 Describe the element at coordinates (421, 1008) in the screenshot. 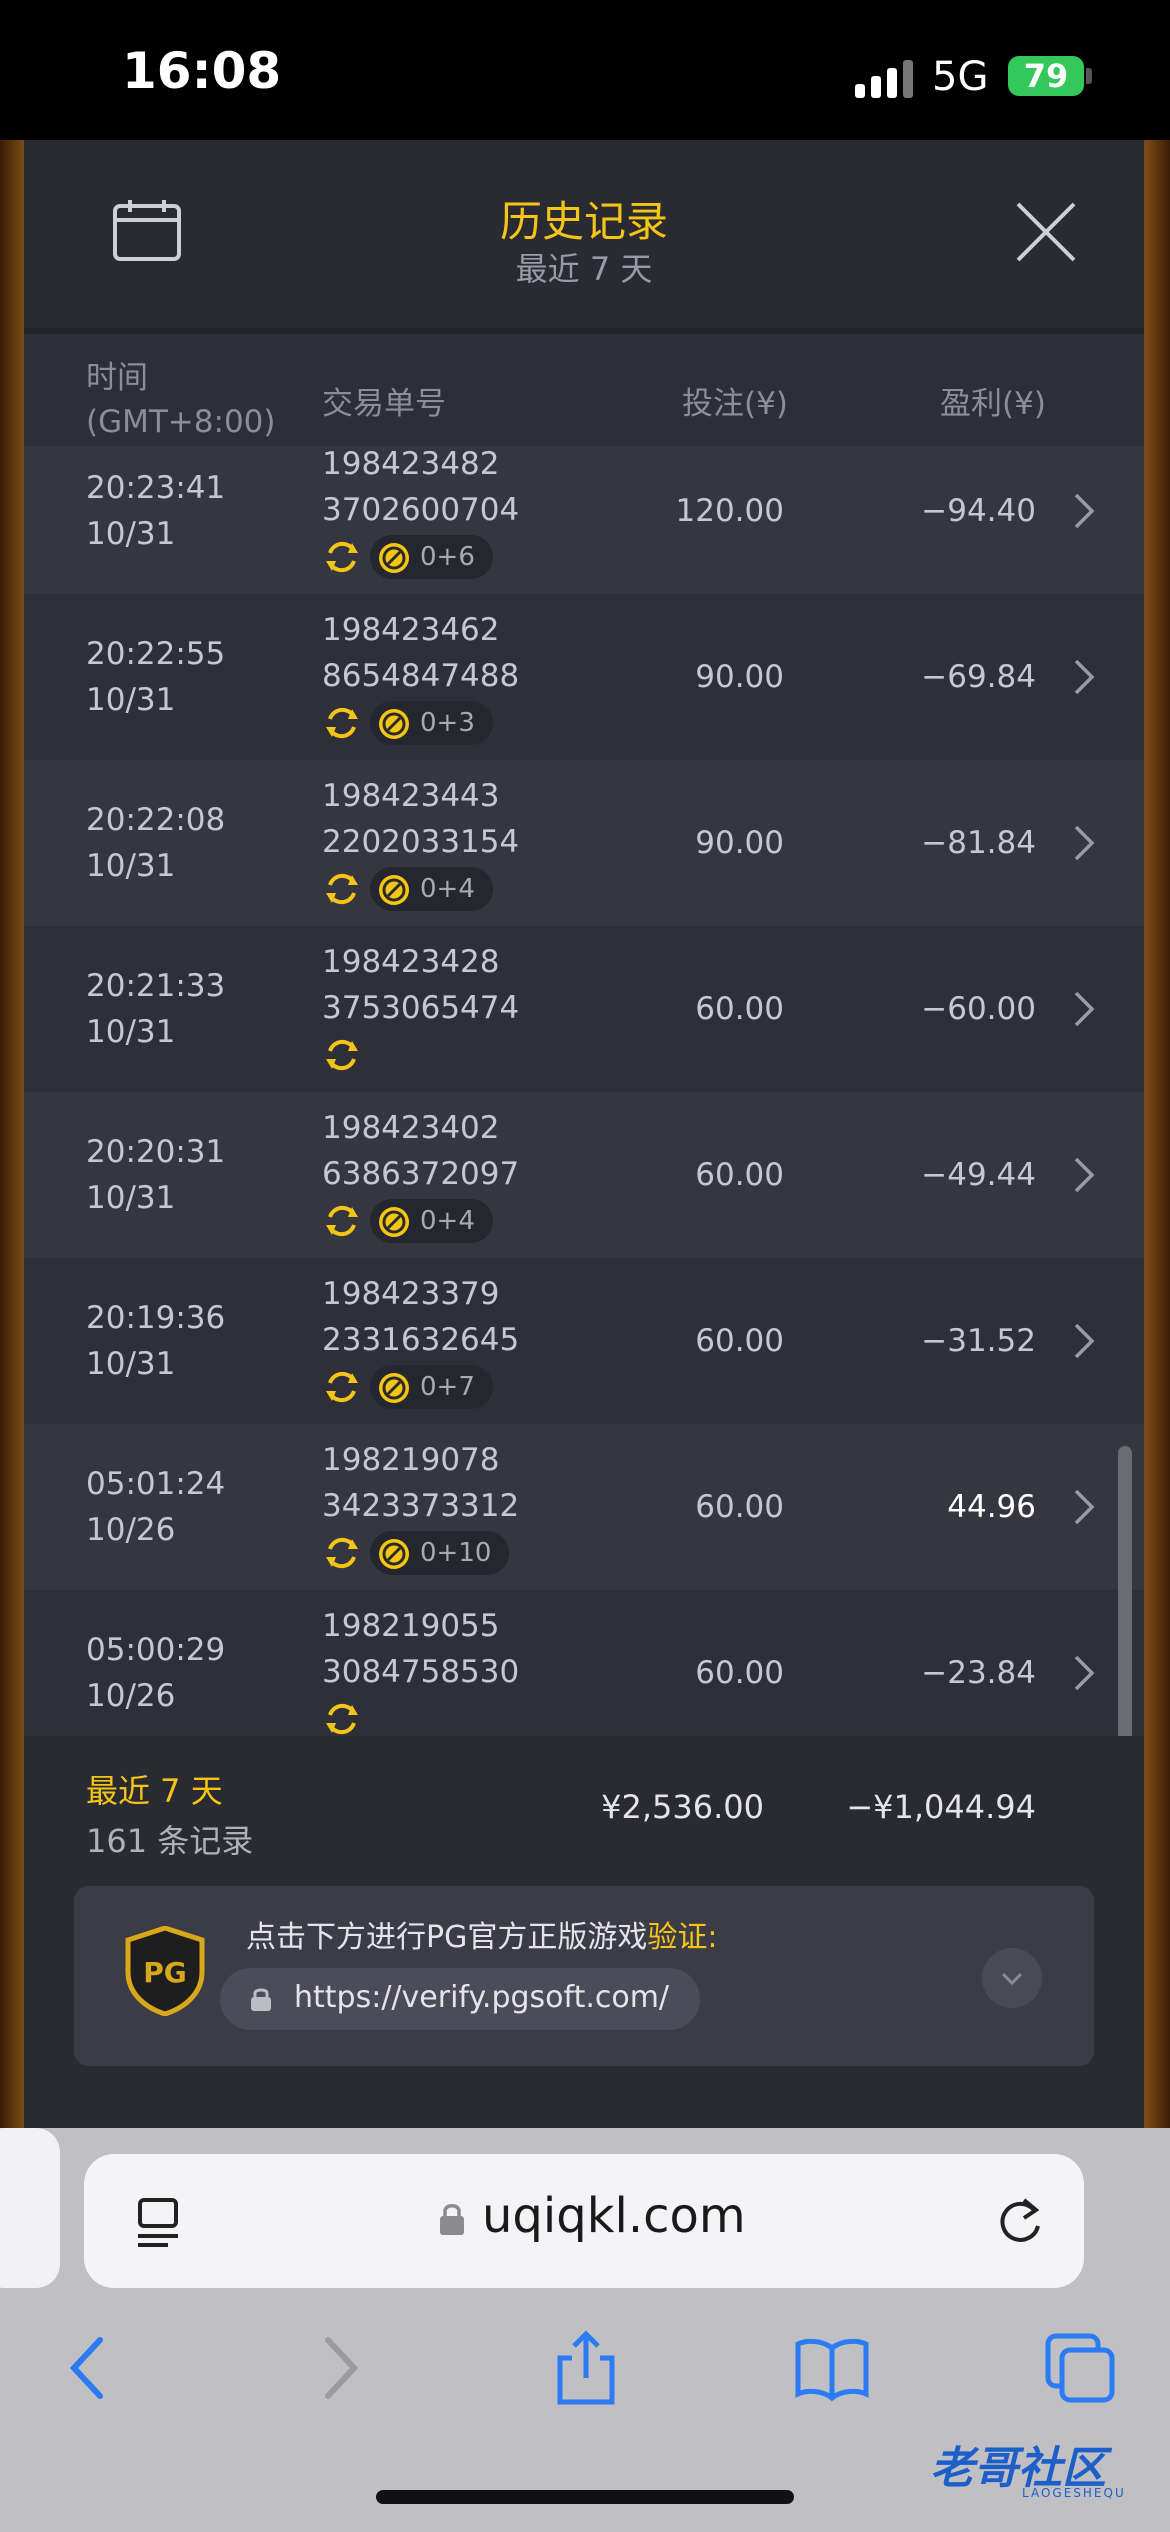

I see `row-txid-line2: 3753065474` at that location.